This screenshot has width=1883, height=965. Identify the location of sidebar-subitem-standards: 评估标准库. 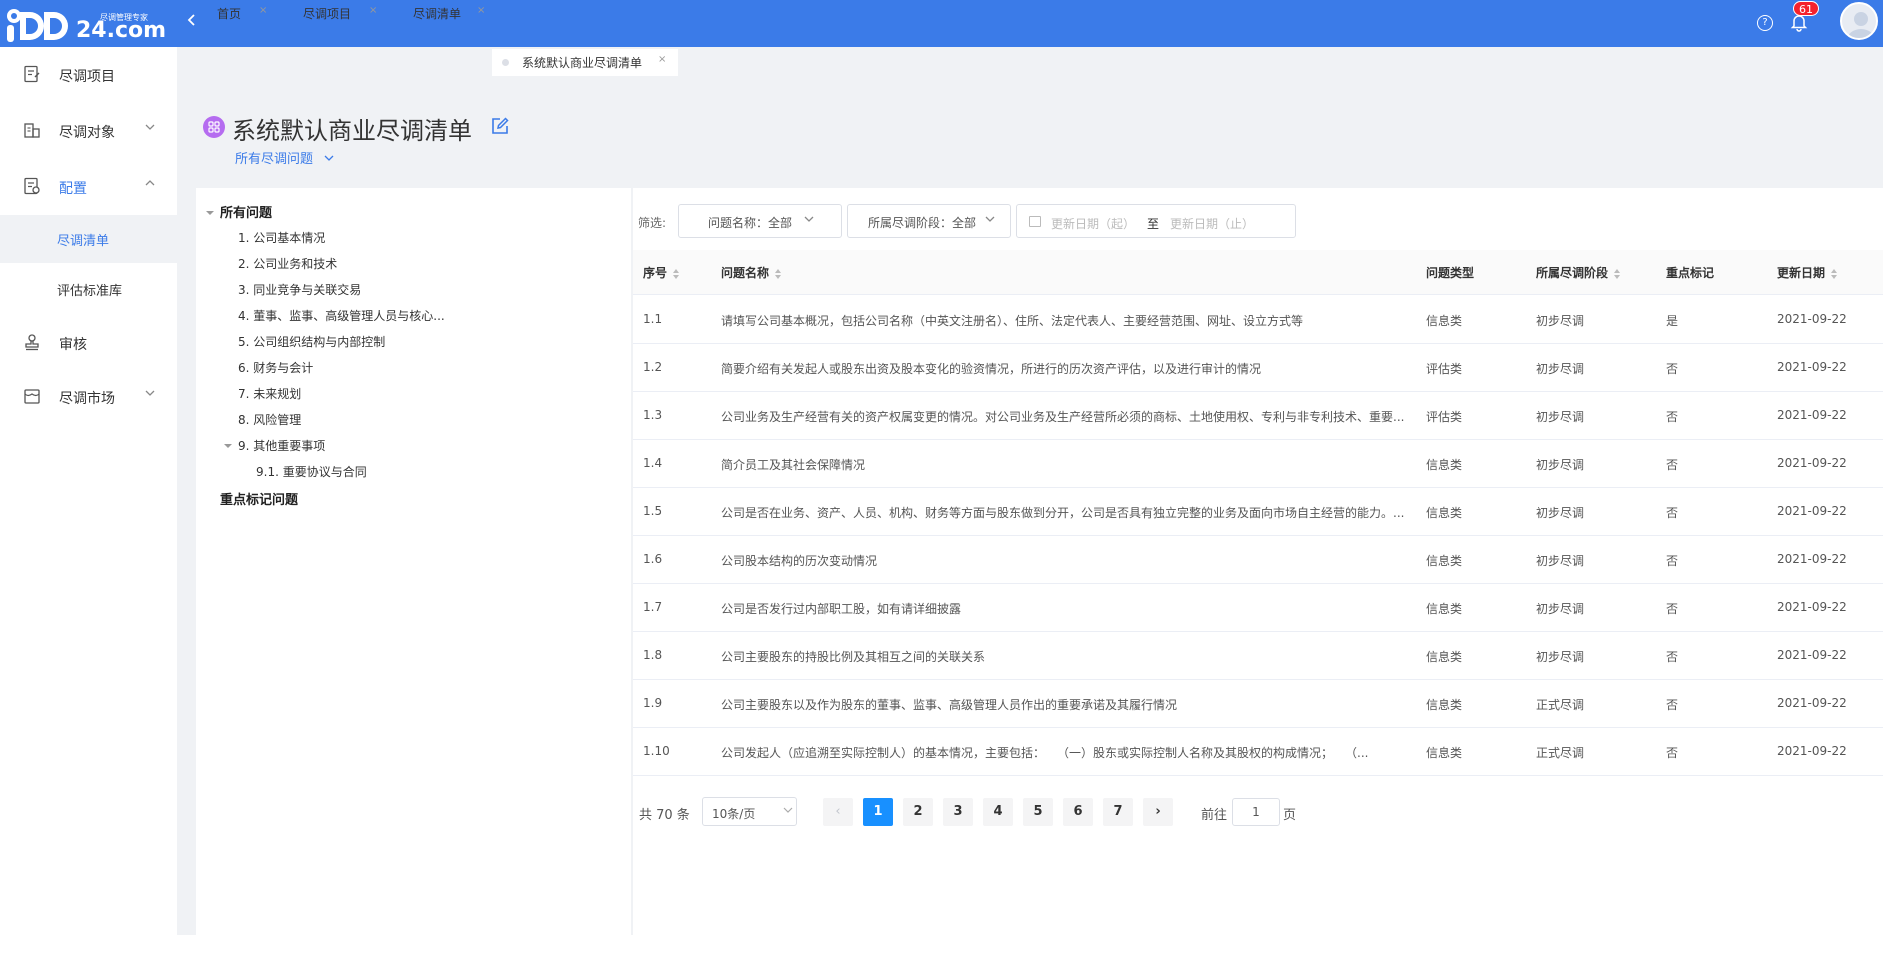
(88, 289).